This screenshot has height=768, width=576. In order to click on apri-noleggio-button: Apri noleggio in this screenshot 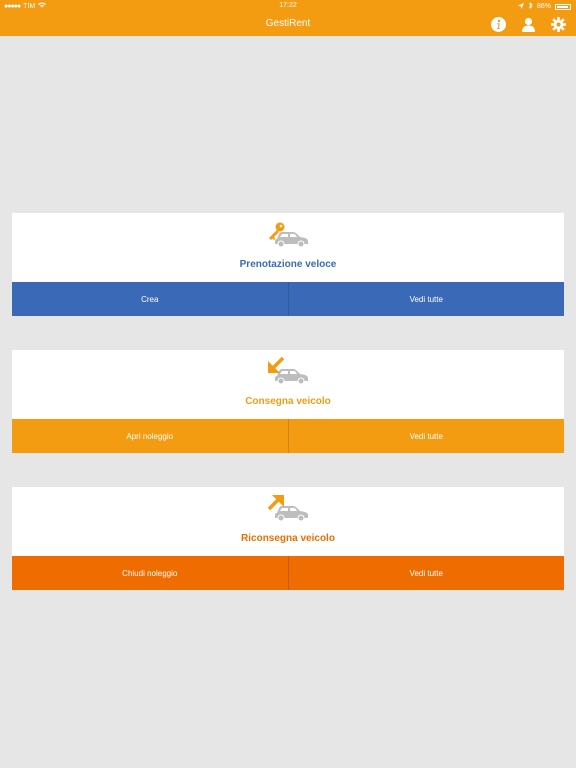, I will do `click(150, 436)`.